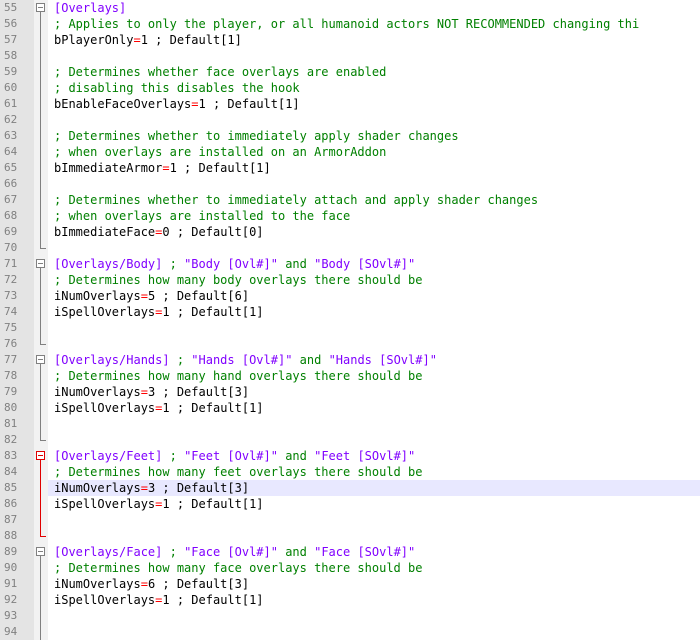 This screenshot has height=640, width=700. I want to click on code-line: 80 iSpellOverlays=1 ; Default[1], so click(350, 408).